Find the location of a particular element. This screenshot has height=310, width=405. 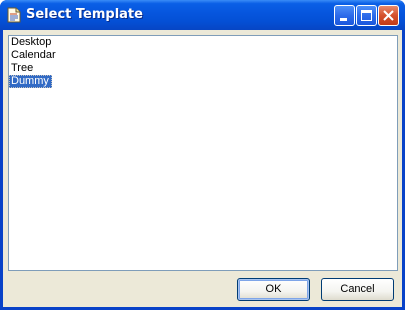

list-item: Calendar is located at coordinates (34, 55).